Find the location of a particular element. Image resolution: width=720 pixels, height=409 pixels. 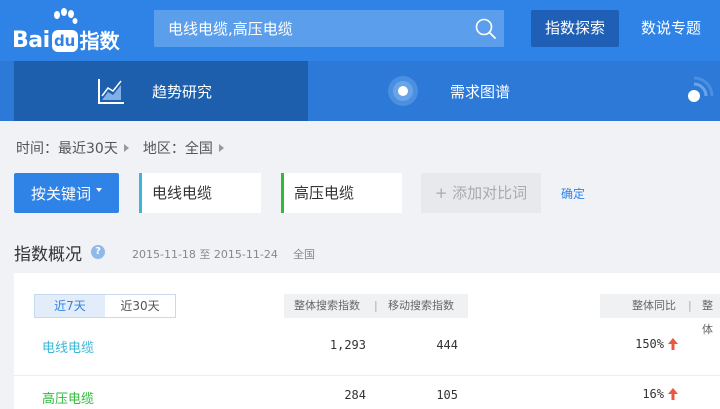

caret-down-icon is located at coordinates (99, 190).